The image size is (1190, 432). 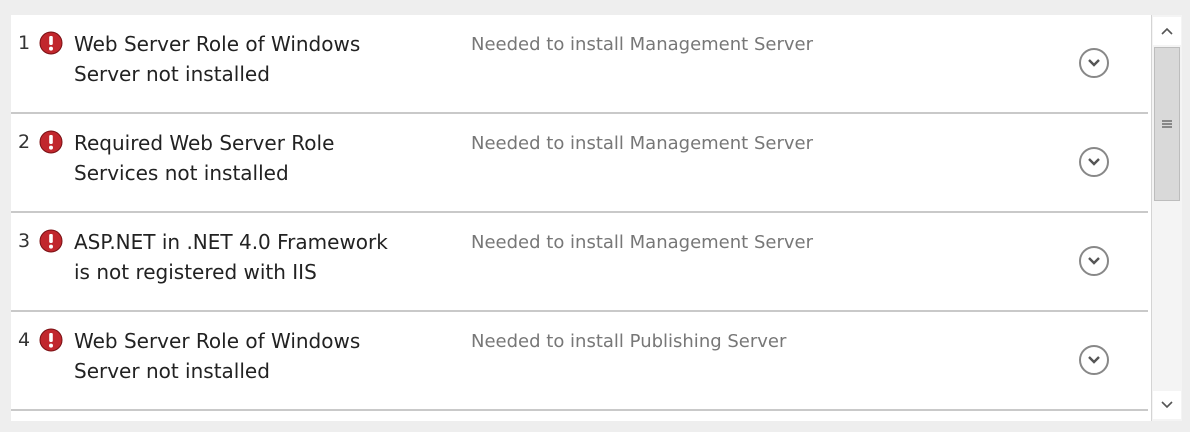 I want to click on grip-icon, so click(x=1167, y=124).